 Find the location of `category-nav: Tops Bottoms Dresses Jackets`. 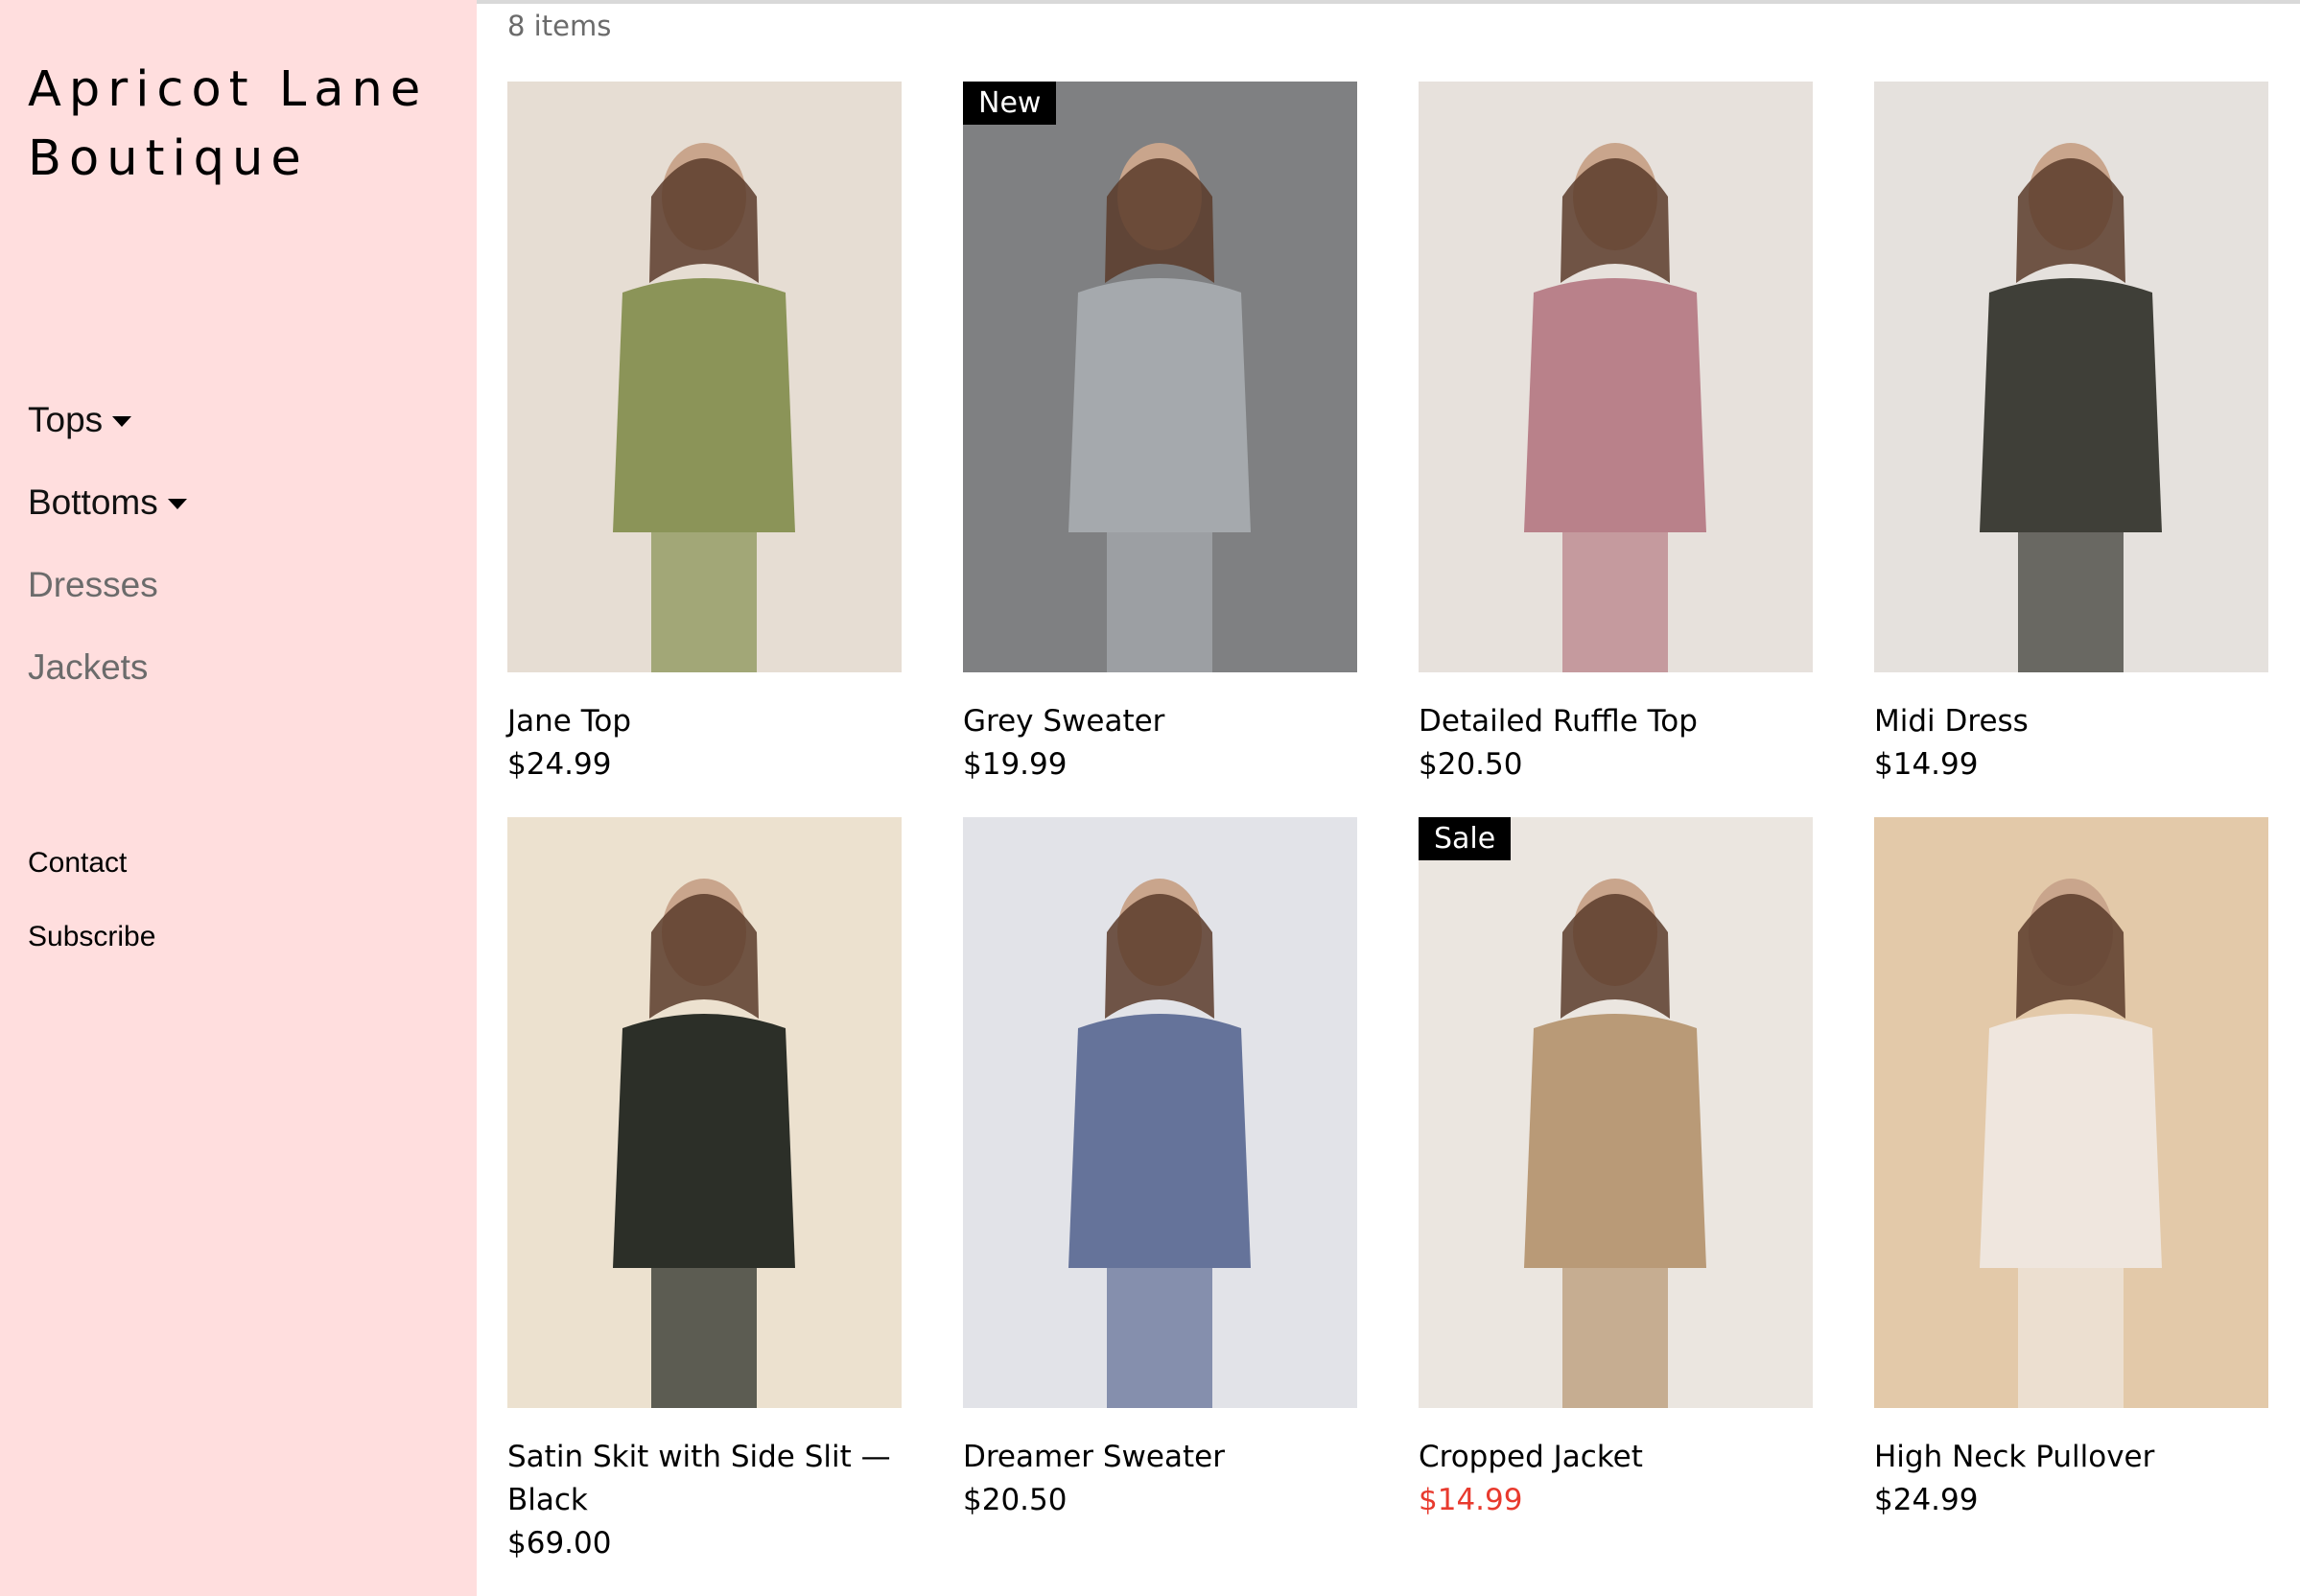

category-nav: Tops Bottoms Dresses Jackets is located at coordinates (107, 544).